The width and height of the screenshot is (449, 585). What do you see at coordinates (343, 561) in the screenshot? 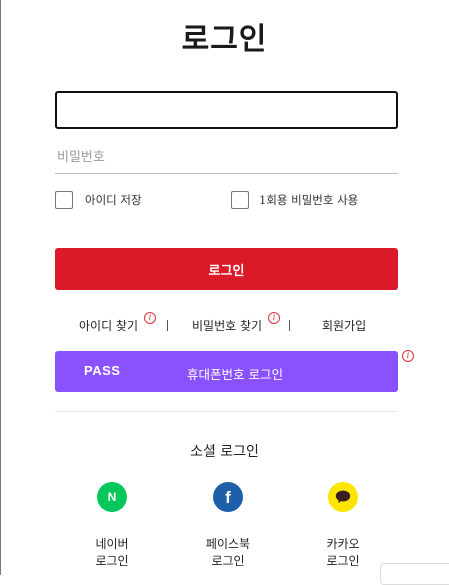
I see `kakao-label-line2: 로그인` at bounding box center [343, 561].